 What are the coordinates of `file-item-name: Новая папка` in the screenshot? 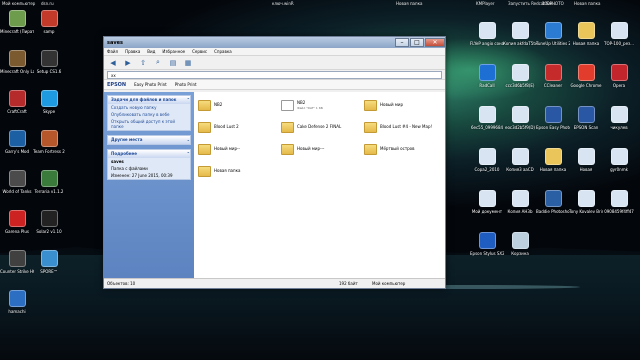 It's located at (227, 170).